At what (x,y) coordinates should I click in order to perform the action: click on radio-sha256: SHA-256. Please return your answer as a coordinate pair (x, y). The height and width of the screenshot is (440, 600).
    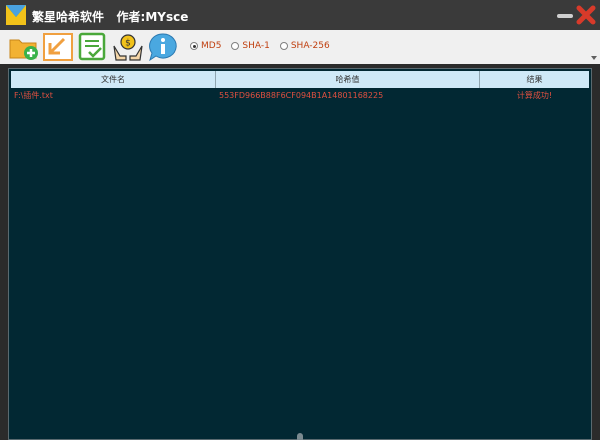
    Looking at the image, I should click on (304, 46).